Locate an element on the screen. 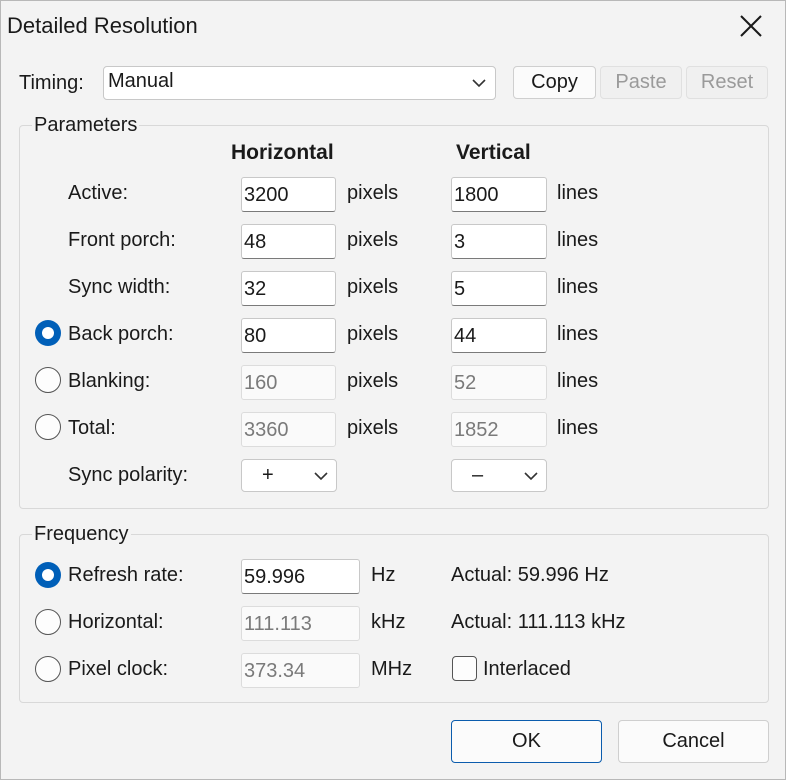 The height and width of the screenshot is (780, 786). copy-button: Copy is located at coordinates (554, 82).